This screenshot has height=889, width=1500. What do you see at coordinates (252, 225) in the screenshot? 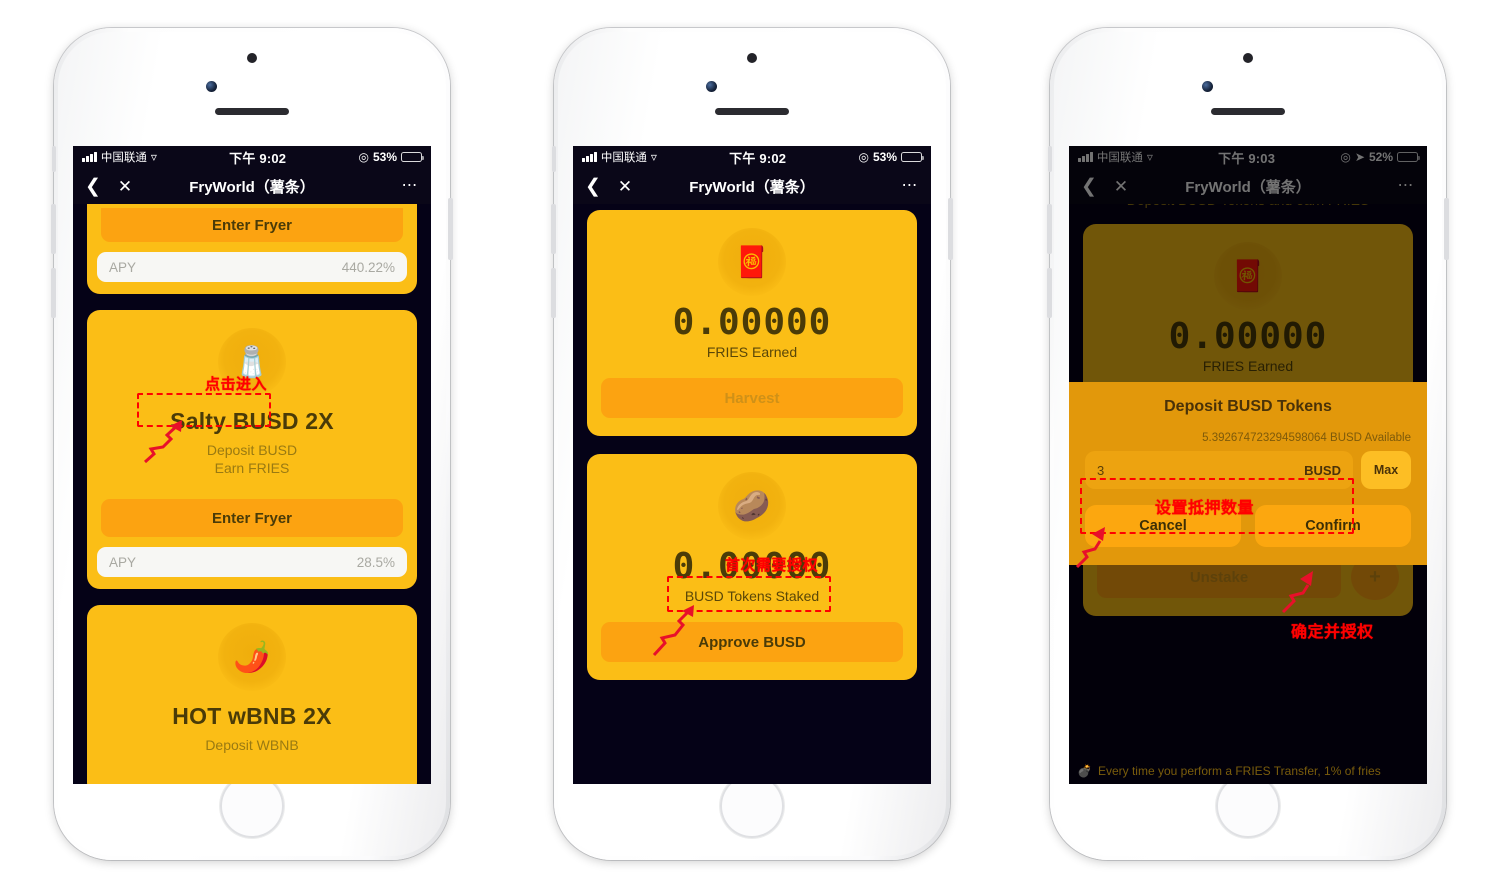
I see `enter-fryer-button-partial: Enter Fryer` at bounding box center [252, 225].